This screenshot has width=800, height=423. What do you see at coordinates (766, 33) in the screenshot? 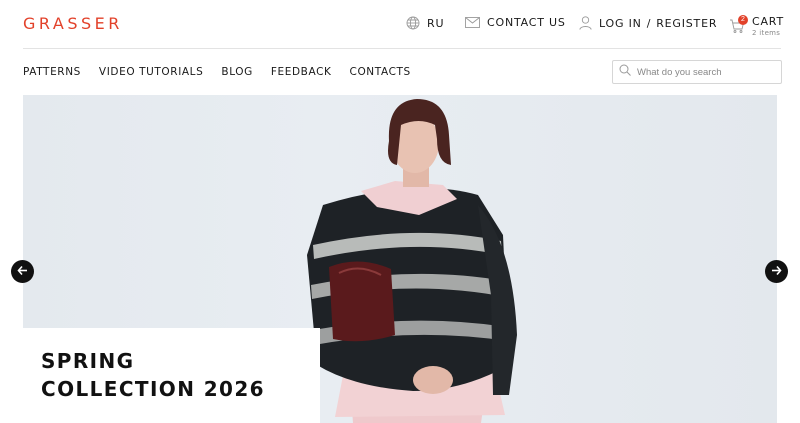
I see `cart-item-count: 2 items` at bounding box center [766, 33].